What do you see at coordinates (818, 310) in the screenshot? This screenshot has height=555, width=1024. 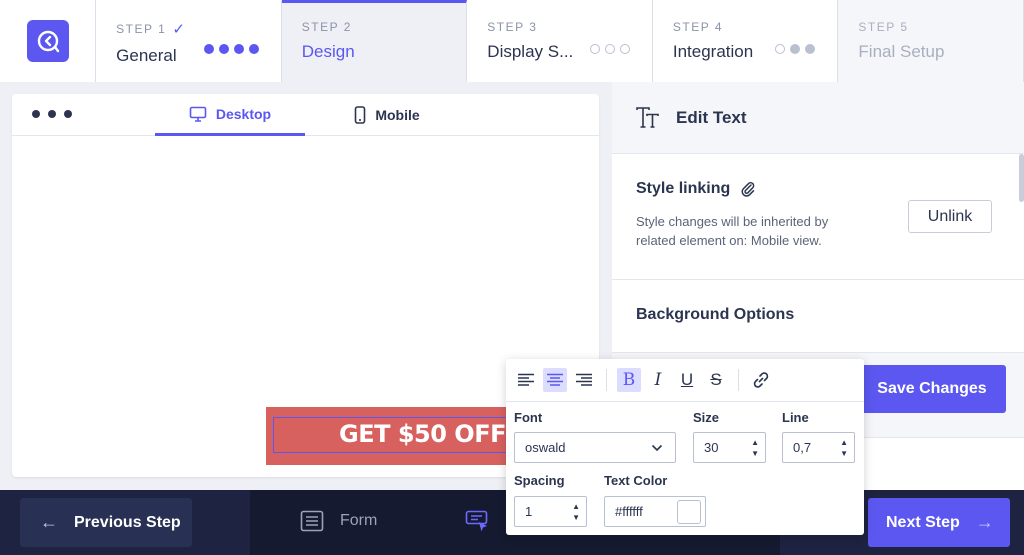 I see `background-options-heading: Background Options` at bounding box center [818, 310].